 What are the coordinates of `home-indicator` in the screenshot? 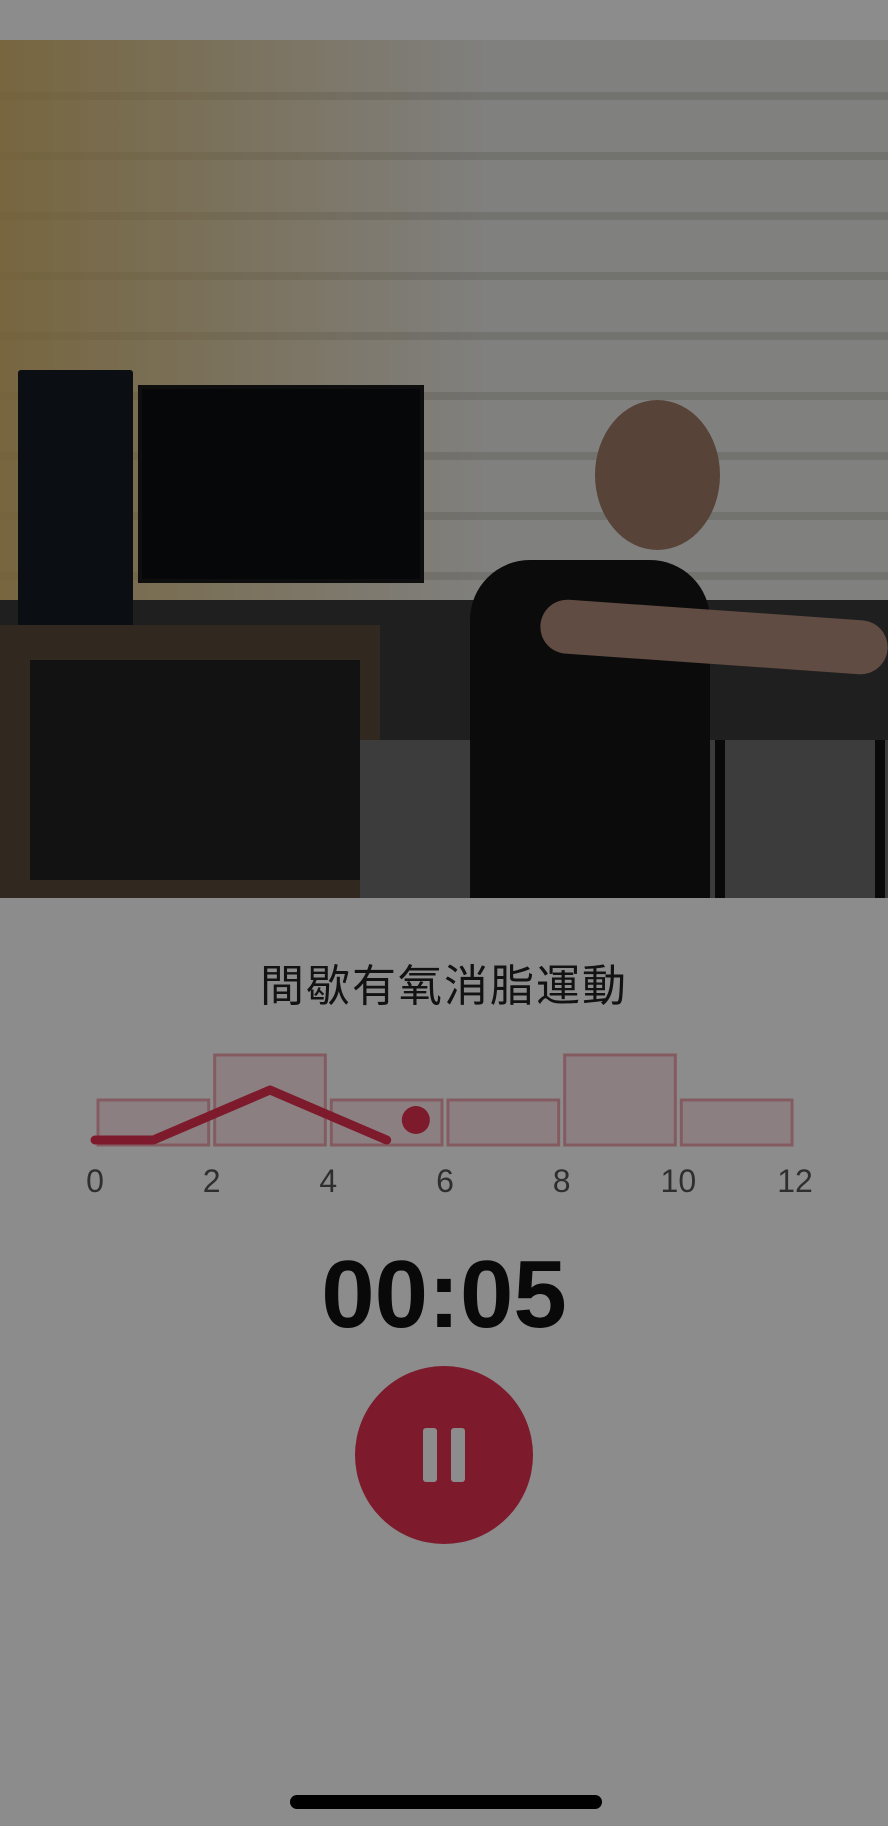 It's located at (446, 1802).